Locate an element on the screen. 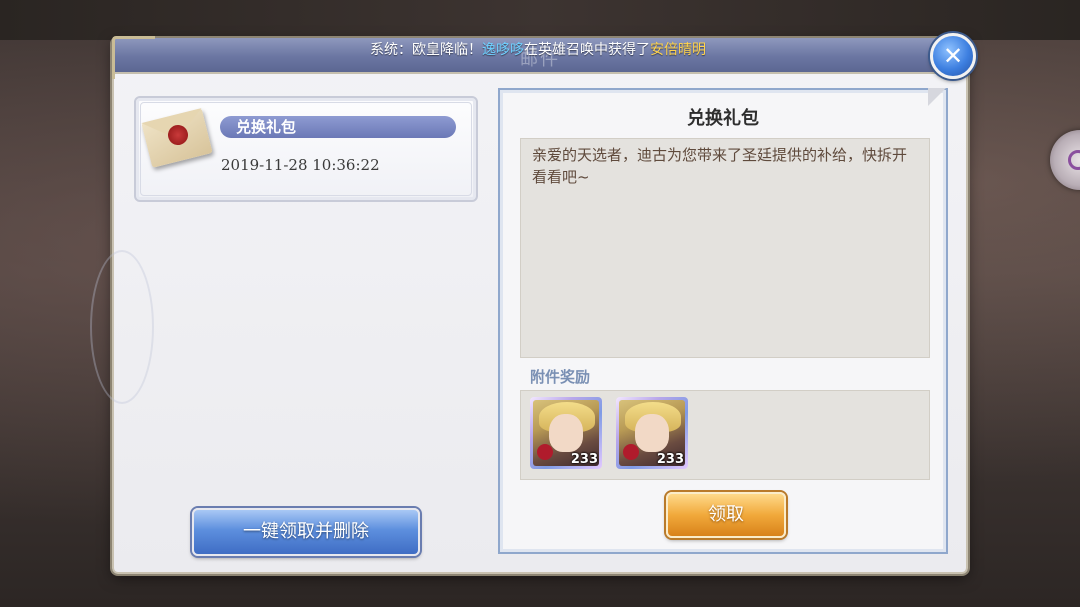 The image size is (1080, 607). close-button: ✕ is located at coordinates (953, 56).